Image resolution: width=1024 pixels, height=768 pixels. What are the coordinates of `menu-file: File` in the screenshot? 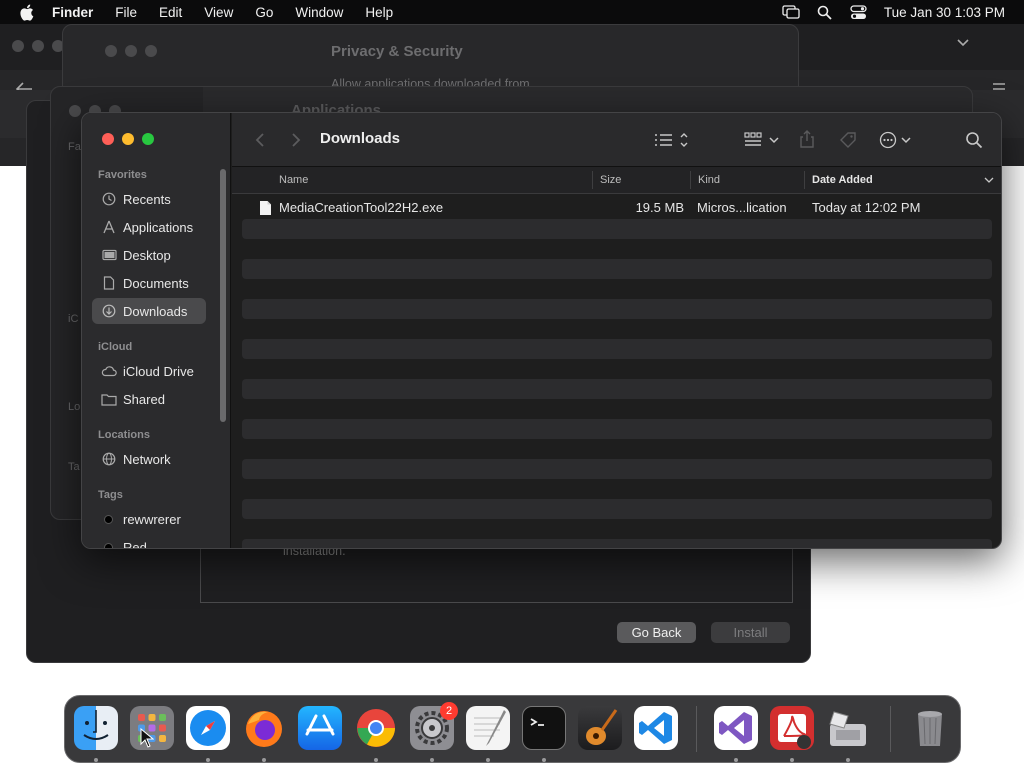 It's located at (126, 12).